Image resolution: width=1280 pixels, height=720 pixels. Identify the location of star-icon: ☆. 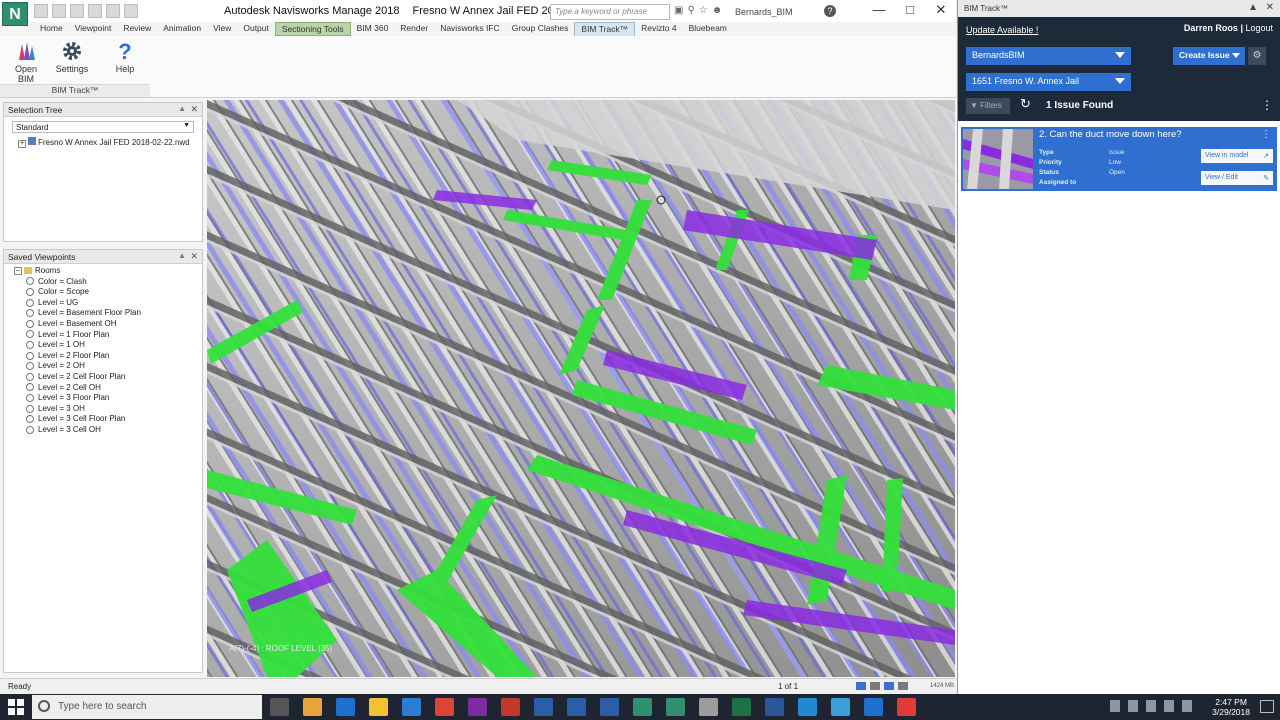
(703, 10).